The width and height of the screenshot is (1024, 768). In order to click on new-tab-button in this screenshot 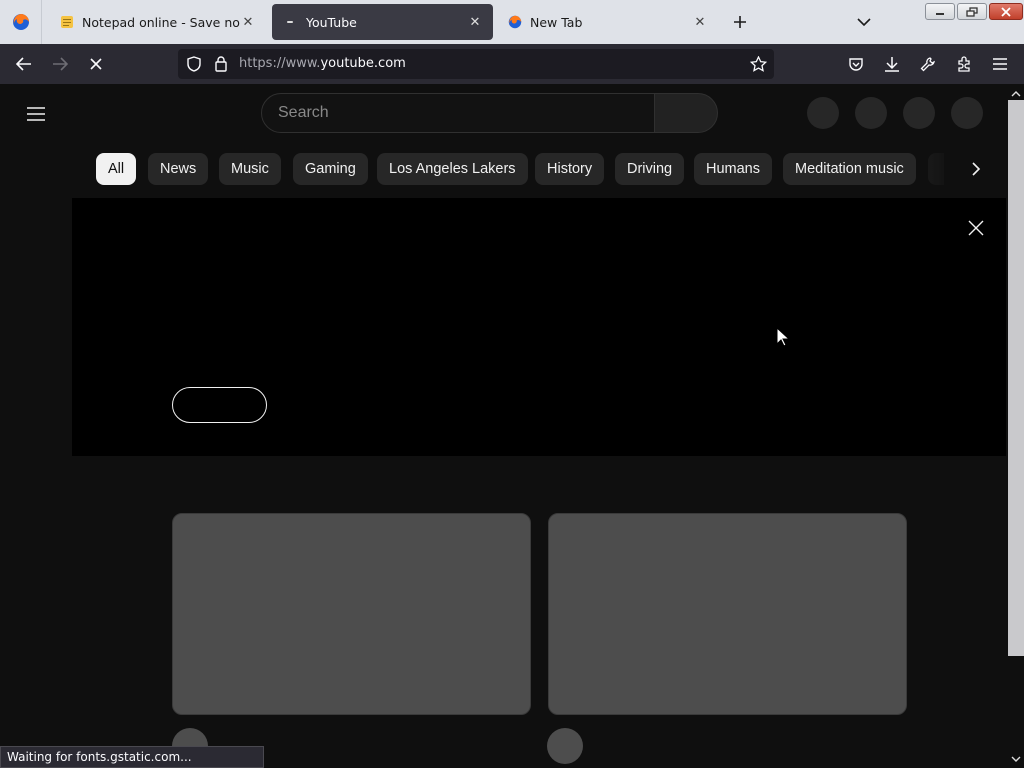, I will do `click(740, 22)`.